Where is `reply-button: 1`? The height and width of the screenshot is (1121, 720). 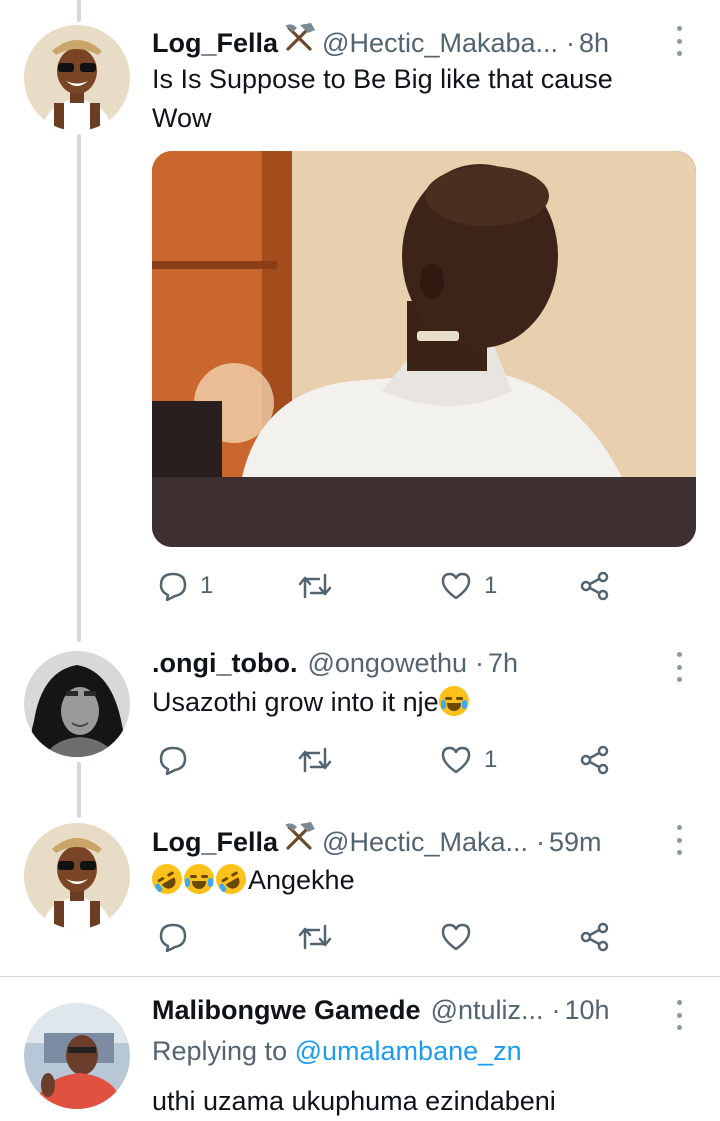 reply-button: 1 is located at coordinates (185, 586).